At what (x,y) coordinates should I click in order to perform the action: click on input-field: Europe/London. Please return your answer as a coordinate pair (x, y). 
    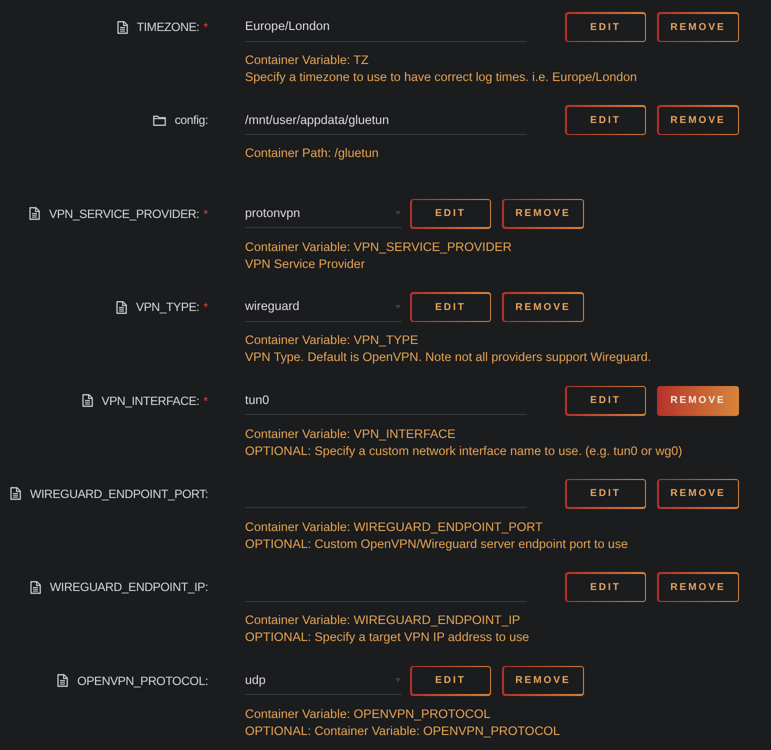
    Looking at the image, I should click on (386, 27).